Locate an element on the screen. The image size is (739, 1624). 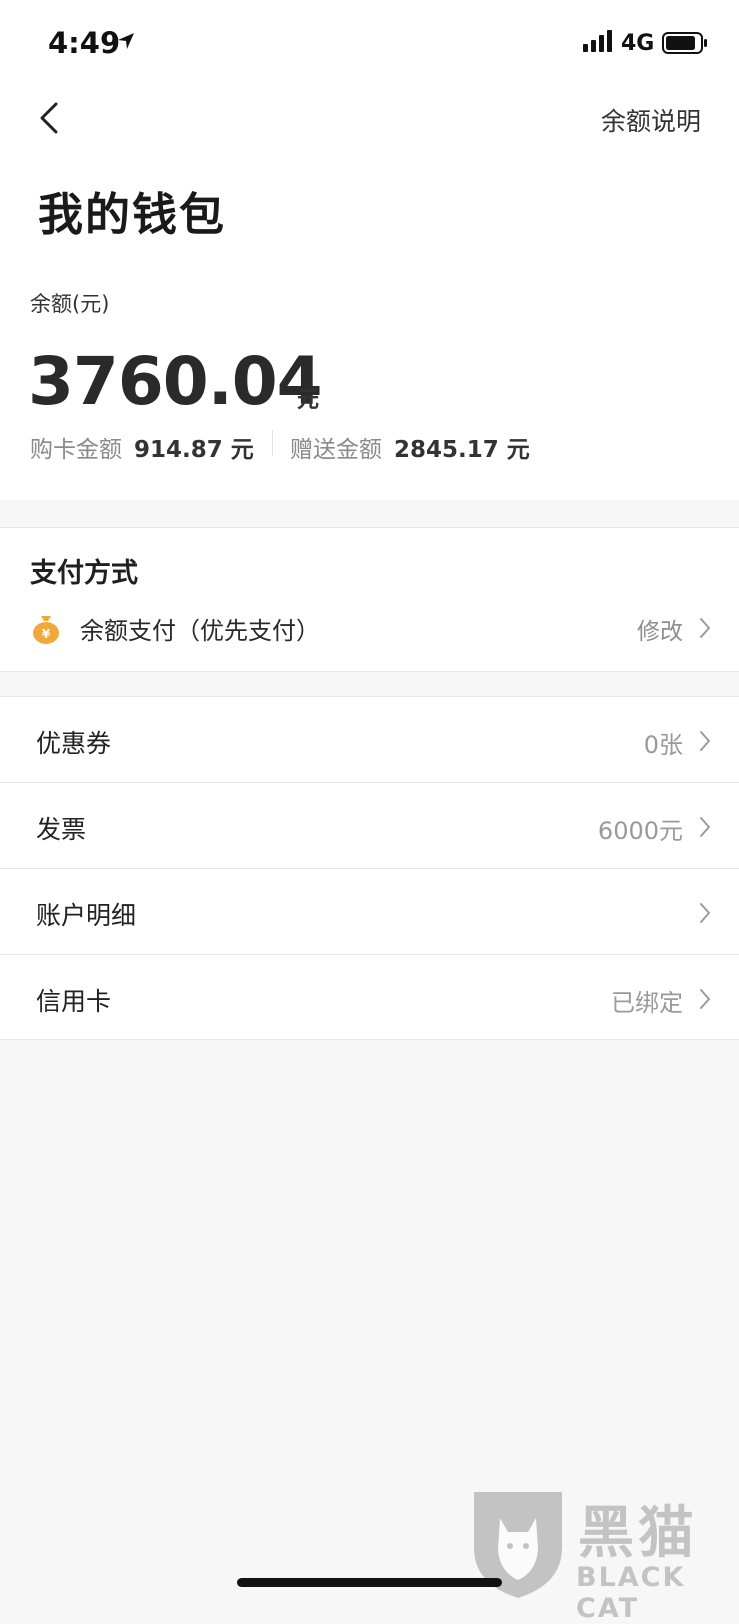
location-arrow-icon is located at coordinates (126, 41).